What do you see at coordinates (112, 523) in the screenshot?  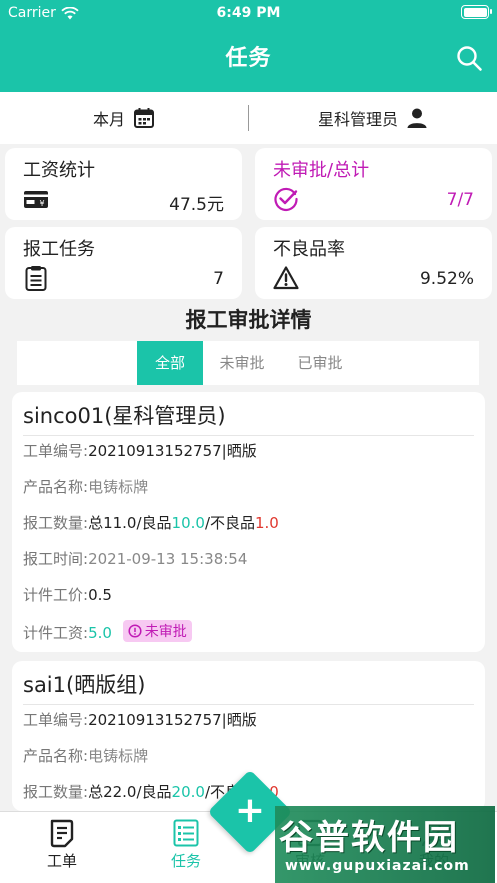 I see `quantity-total: 总11.0` at bounding box center [112, 523].